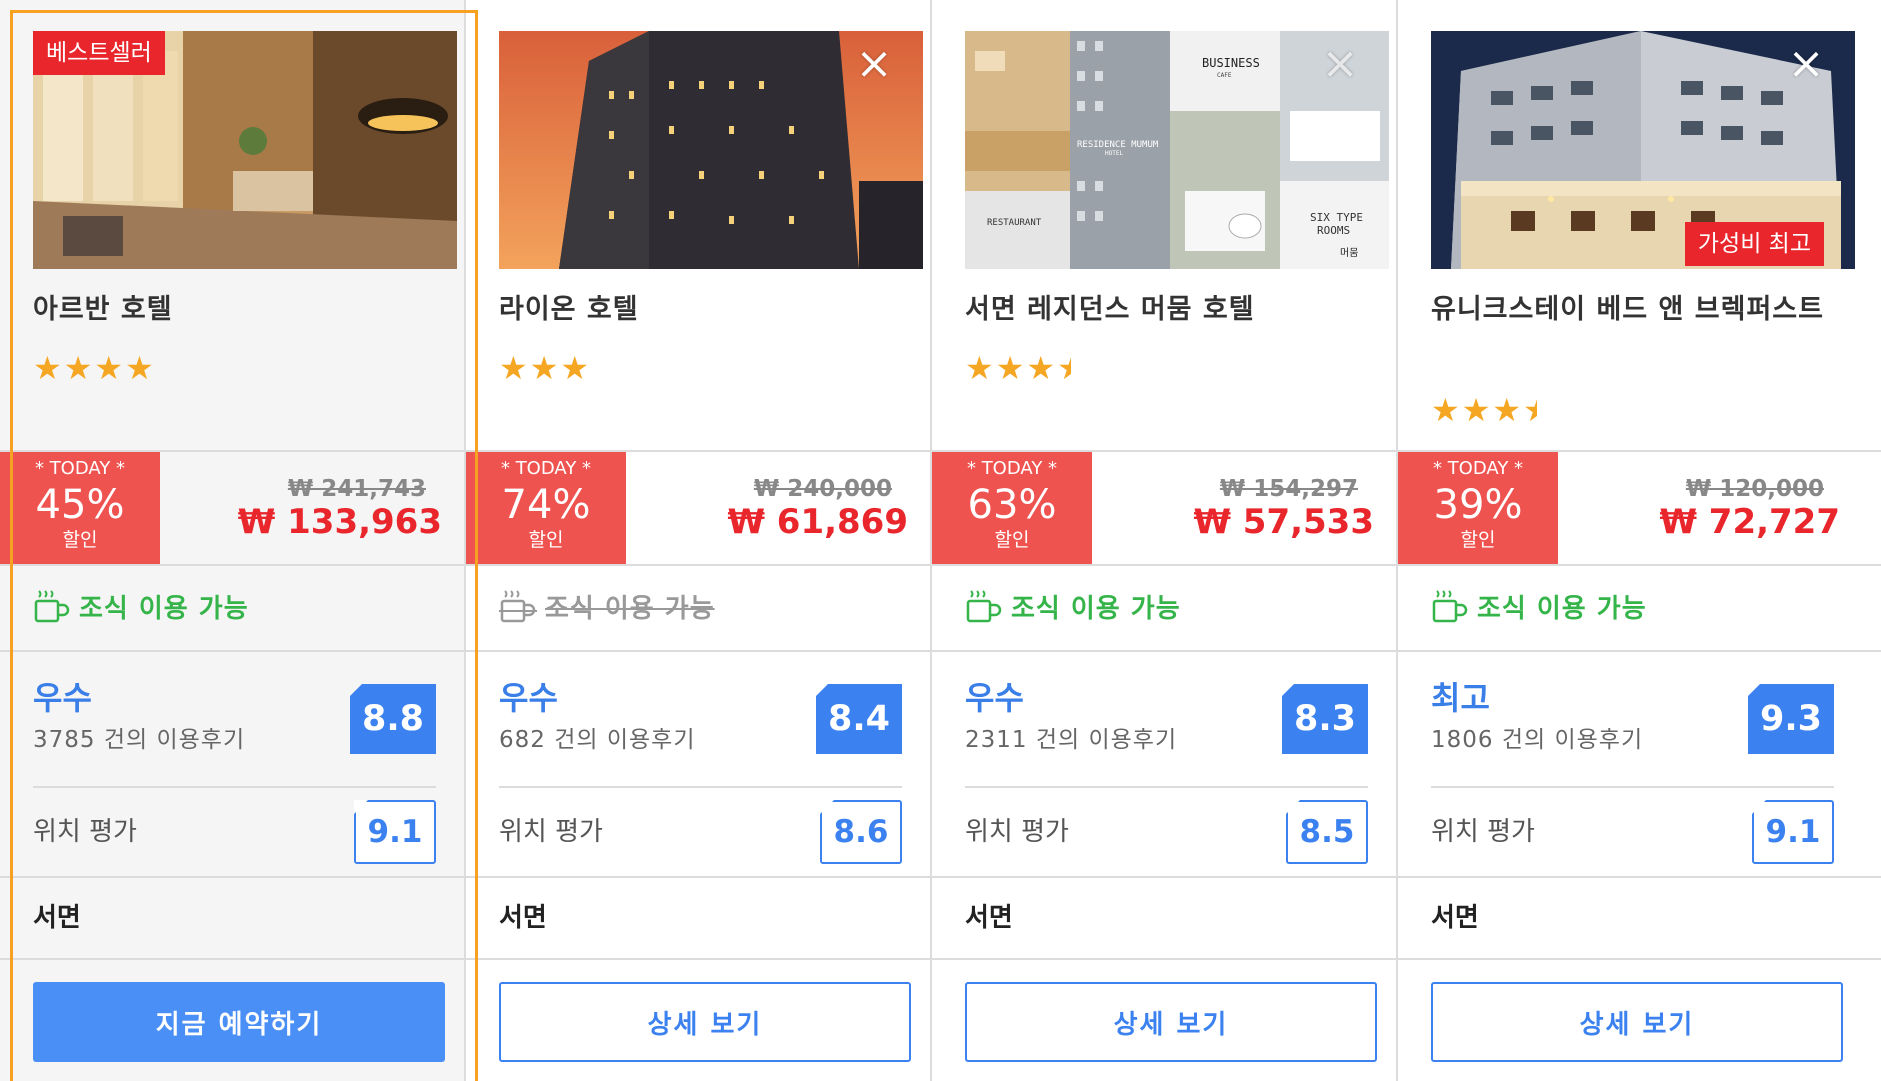  What do you see at coordinates (233, 310) in the screenshot?
I see `hotel-name: 아르반 호텔` at bounding box center [233, 310].